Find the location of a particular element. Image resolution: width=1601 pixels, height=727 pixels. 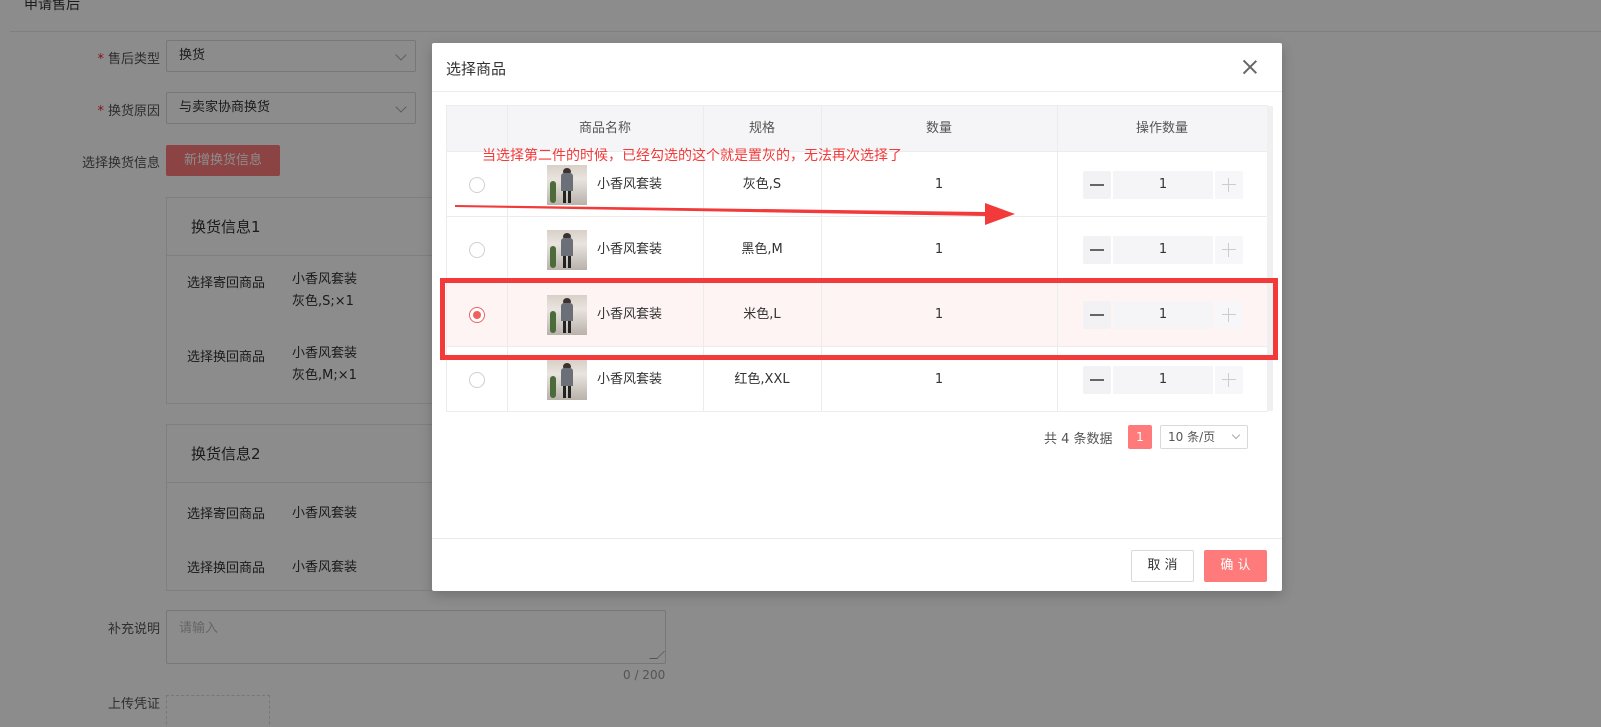

chevron-down-icon is located at coordinates (1236, 435).